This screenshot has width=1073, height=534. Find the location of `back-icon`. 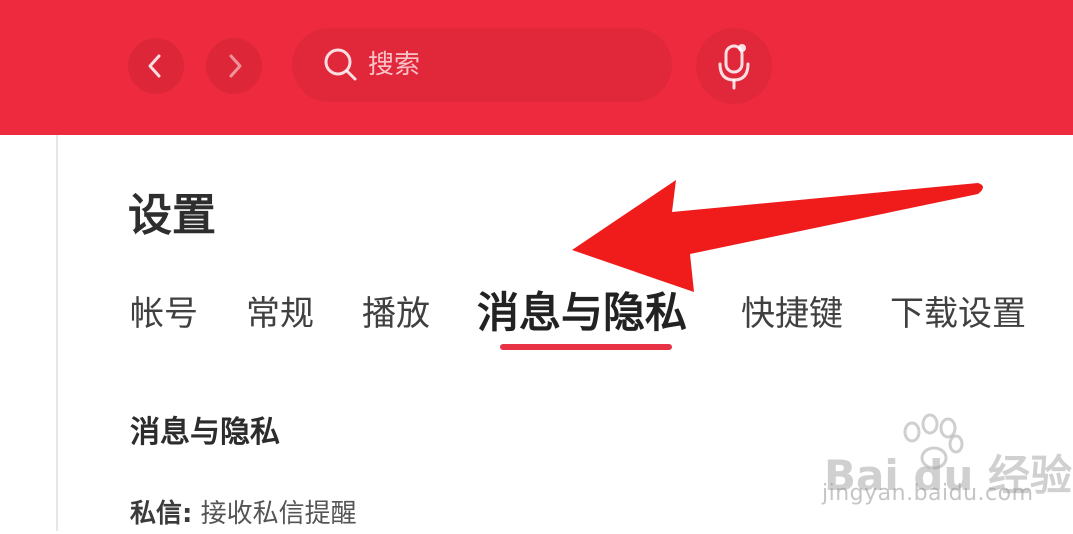

back-icon is located at coordinates (154, 66).